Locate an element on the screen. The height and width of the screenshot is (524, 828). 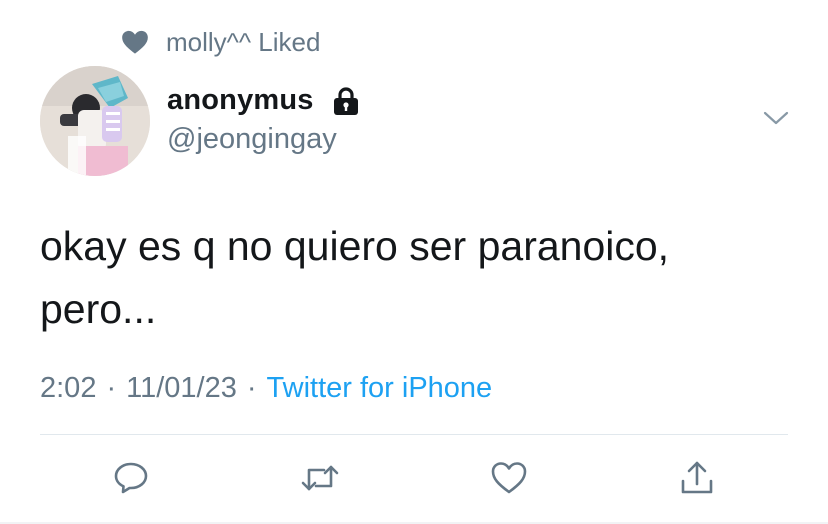
social-context: molly^^ Liked is located at coordinates (220, 42).